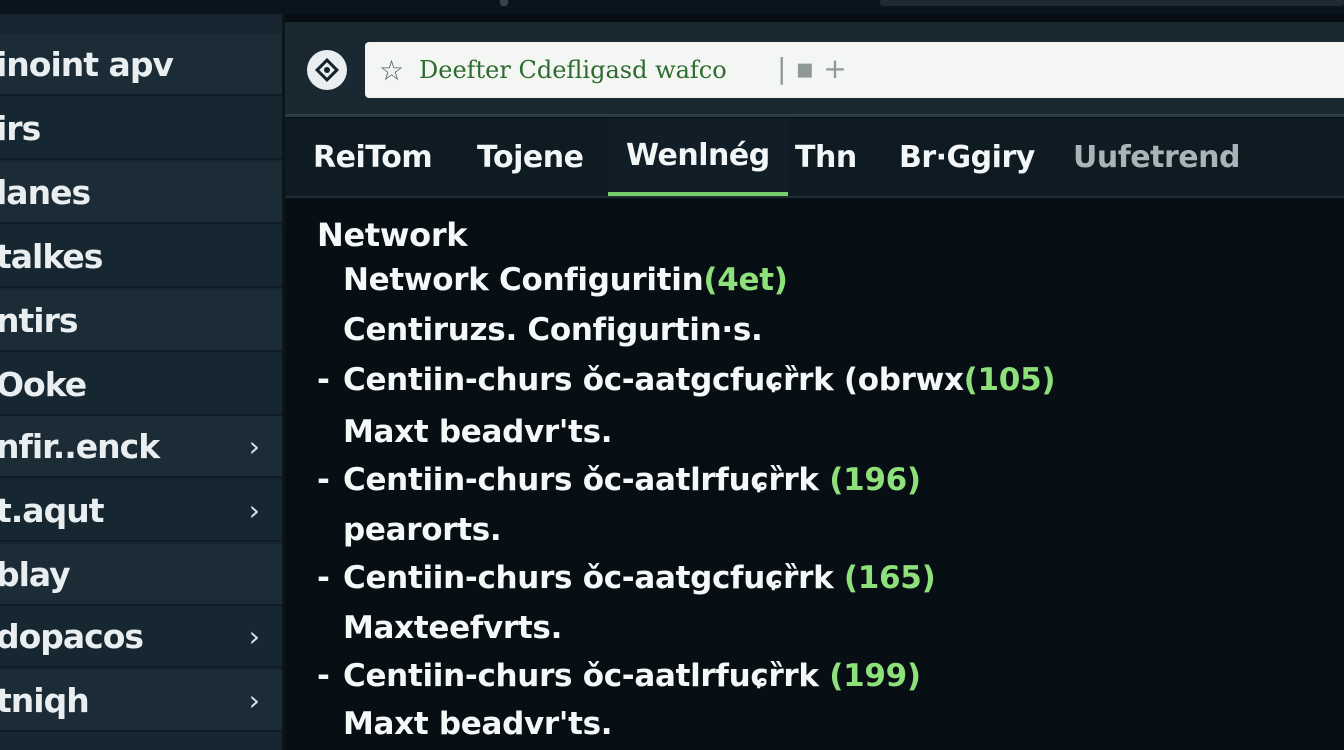 The width and height of the screenshot is (1344, 750). Describe the element at coordinates (141, 385) in the screenshot. I see `sidebar-item: Ooke` at that location.